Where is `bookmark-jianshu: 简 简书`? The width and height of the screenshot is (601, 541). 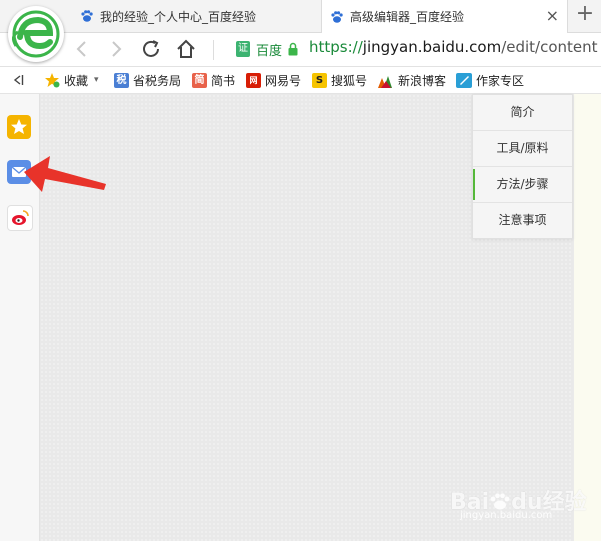 bookmark-jianshu: 简 简书 is located at coordinates (213, 80).